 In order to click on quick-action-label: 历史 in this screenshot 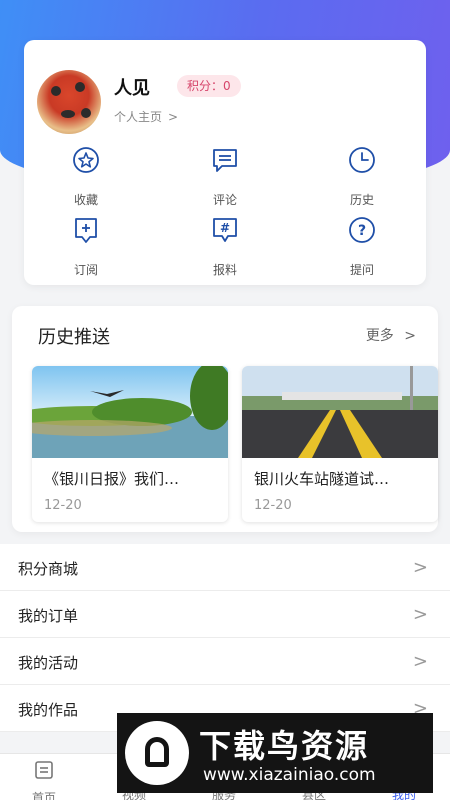, I will do `click(361, 200)`.